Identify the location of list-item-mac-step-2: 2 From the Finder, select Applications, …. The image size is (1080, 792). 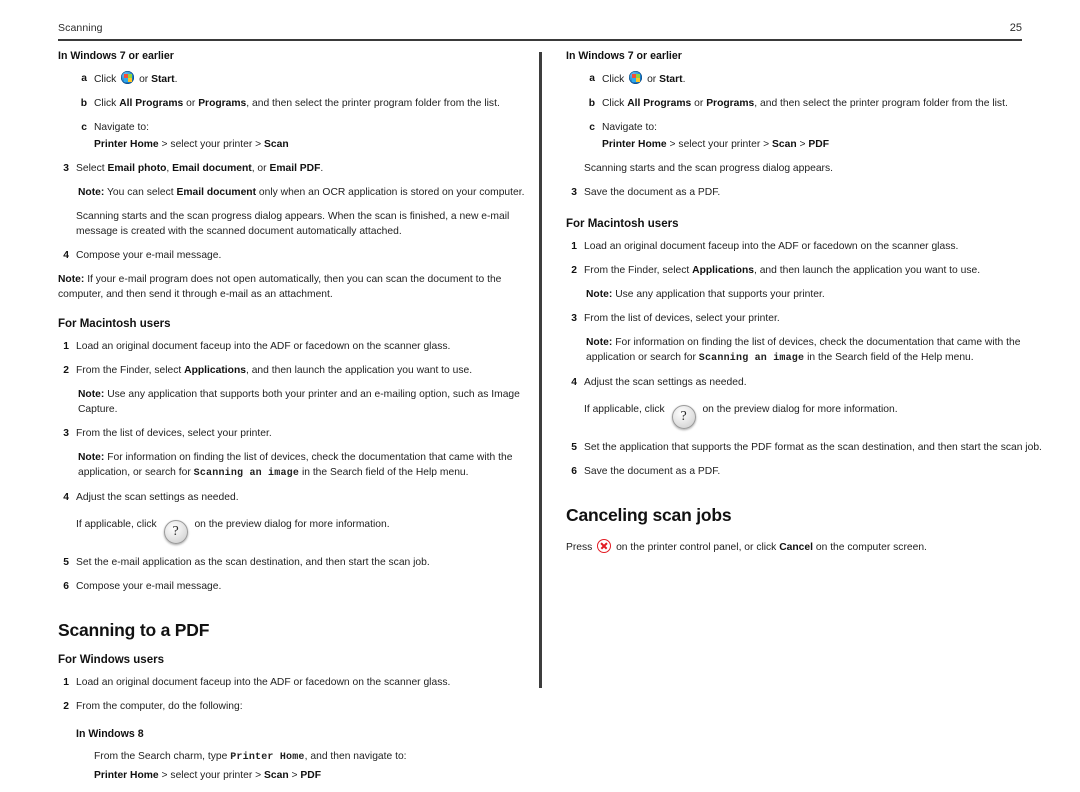
(806, 270).